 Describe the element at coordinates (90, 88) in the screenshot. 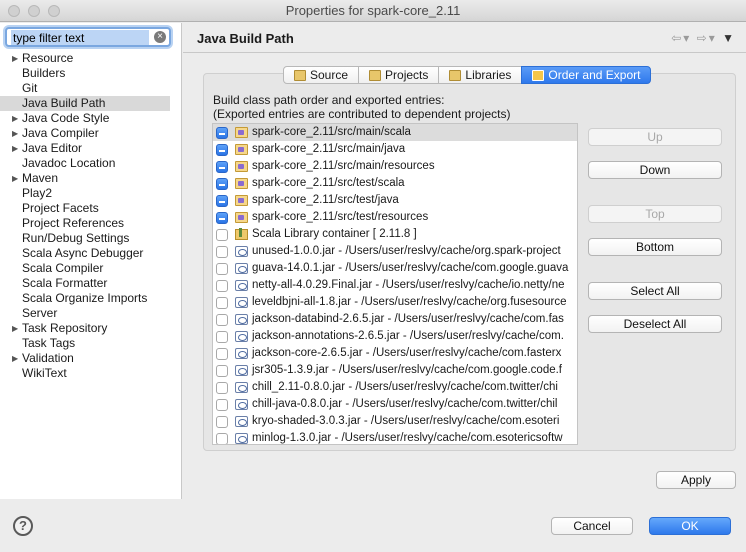

I see `sidebar-item: Git` at that location.